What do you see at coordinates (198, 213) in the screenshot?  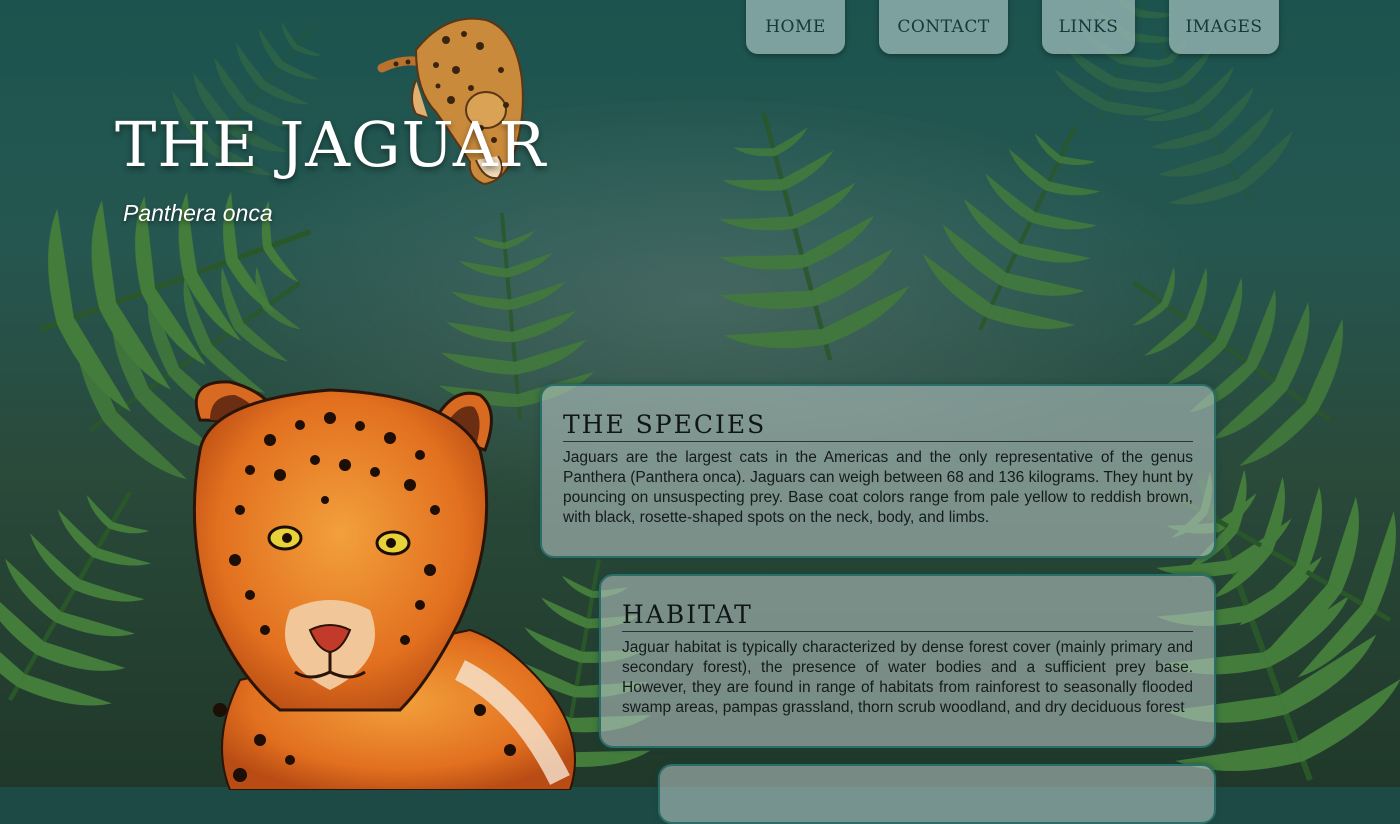 I see `page-subtitle: Panthera onca` at bounding box center [198, 213].